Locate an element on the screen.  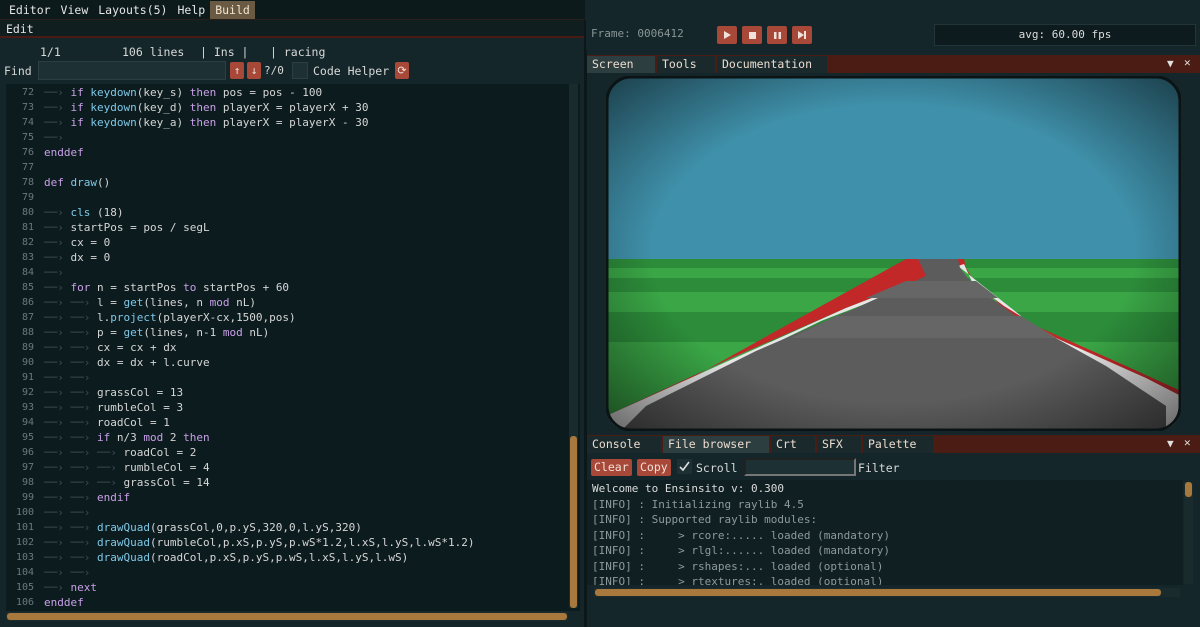
step-icon is located at coordinates (802, 35).